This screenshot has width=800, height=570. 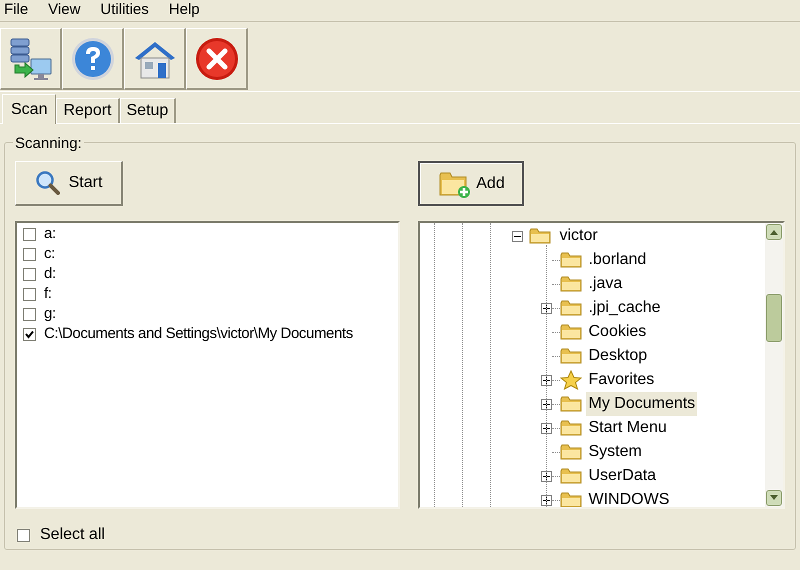 I want to click on tab: Setup, so click(x=148, y=110).